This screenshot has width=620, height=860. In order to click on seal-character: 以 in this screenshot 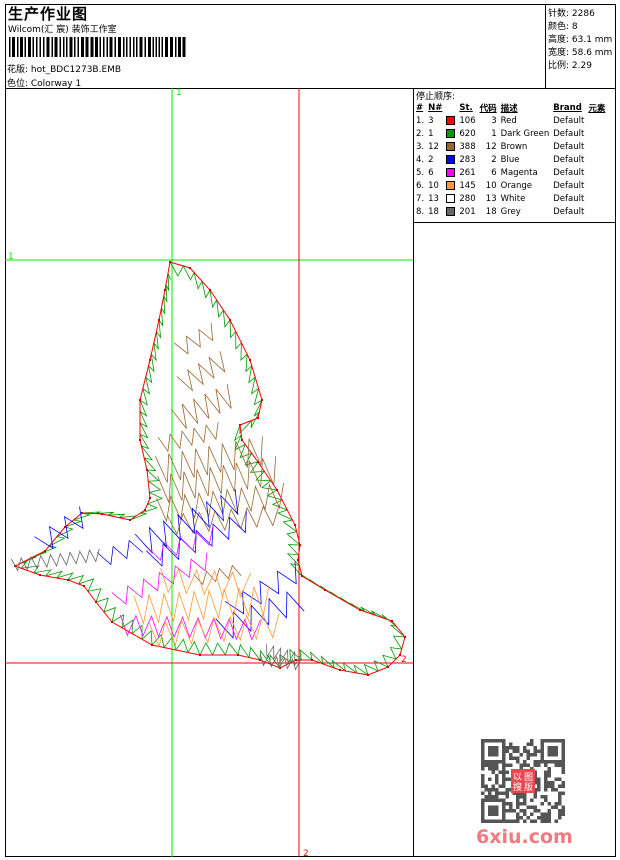, I will do `click(517, 778)`.